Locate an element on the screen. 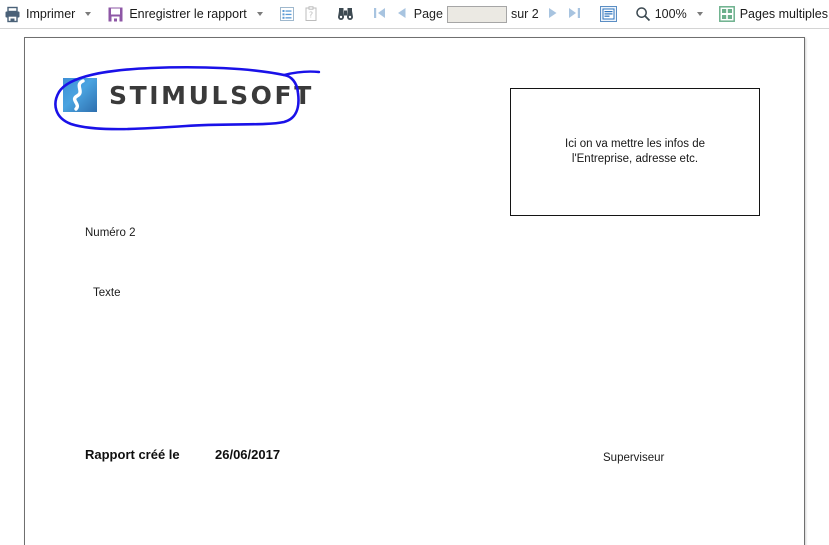 The image size is (829, 545). save-report-button-label: Enregistrer le rapport is located at coordinates (188, 14).